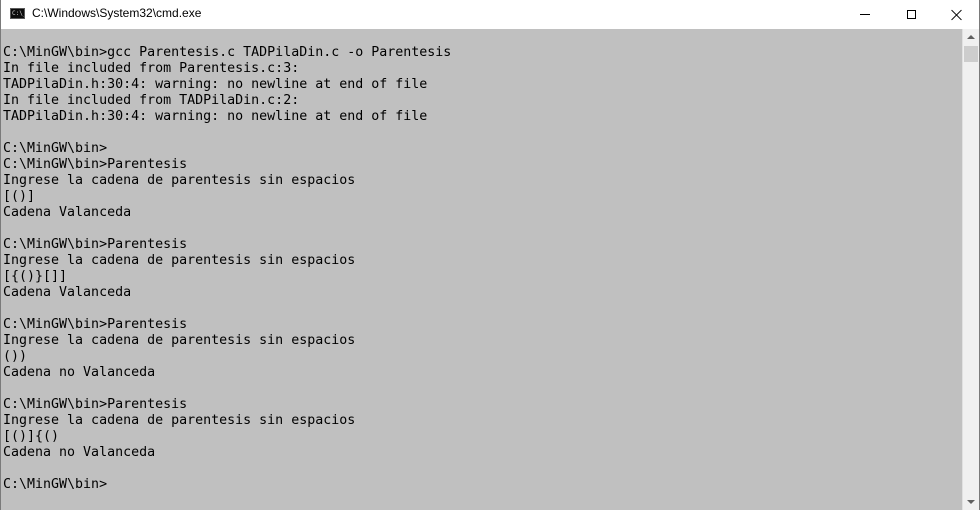 The image size is (980, 510). Describe the element at coordinates (490, 14) in the screenshot. I see `title-bar: C:\_ C:\Windows\System32\cmd.exe` at that location.